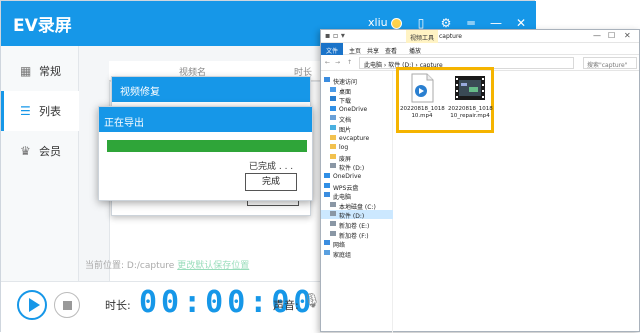 The width and height of the screenshot is (640, 333). Describe the element at coordinates (480, 36) in the screenshot. I see `explorer-title-bar: ▪ ▫ ▾ 视频工具 capture — ☐ ✕` at that location.